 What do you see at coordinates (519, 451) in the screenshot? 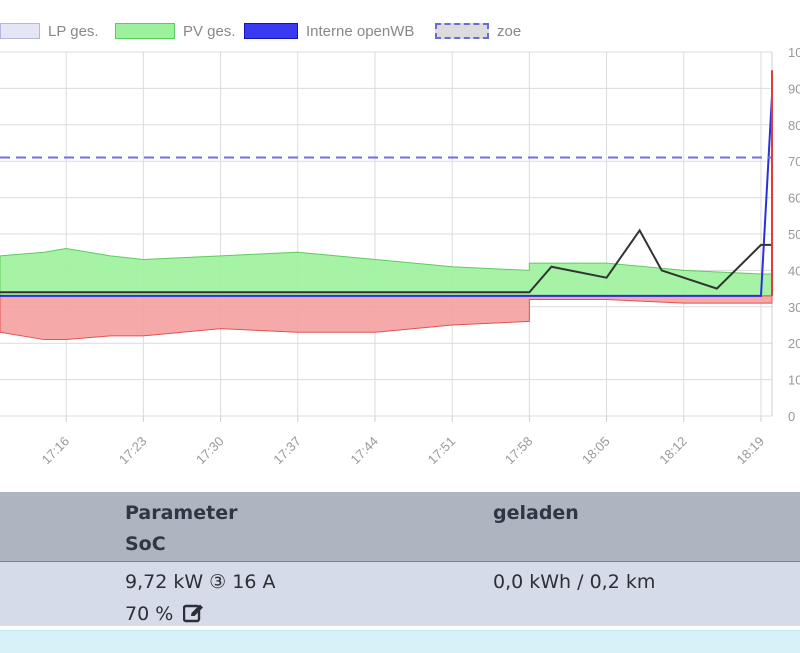
I see `x-tick-label: 17:58` at bounding box center [519, 451].